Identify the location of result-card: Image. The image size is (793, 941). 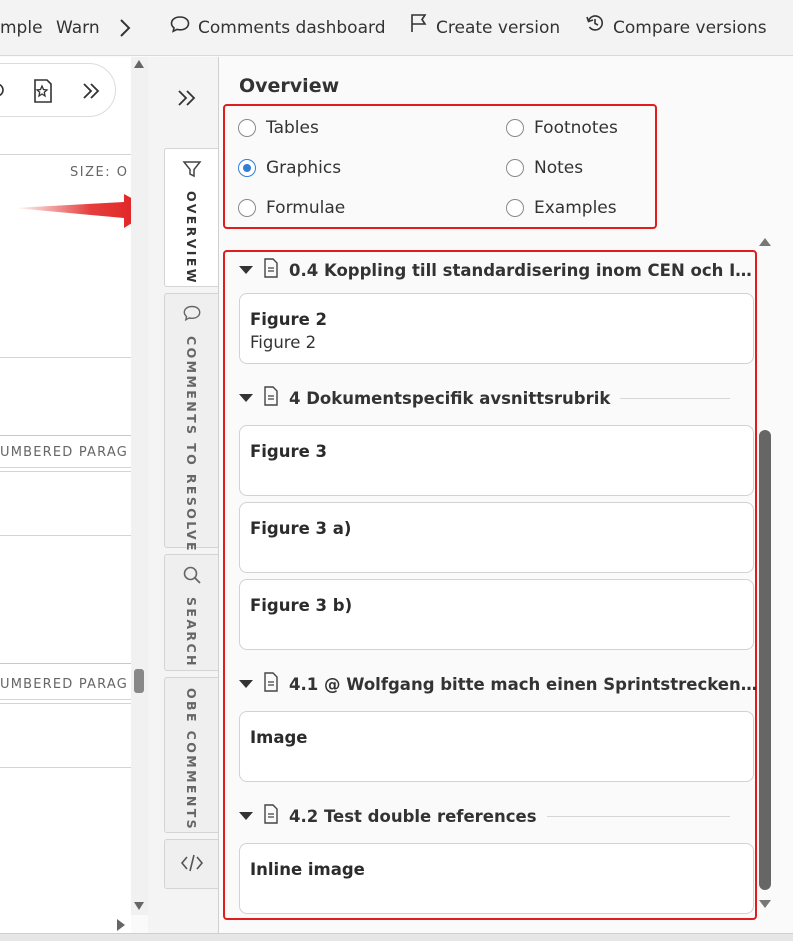
(496, 746).